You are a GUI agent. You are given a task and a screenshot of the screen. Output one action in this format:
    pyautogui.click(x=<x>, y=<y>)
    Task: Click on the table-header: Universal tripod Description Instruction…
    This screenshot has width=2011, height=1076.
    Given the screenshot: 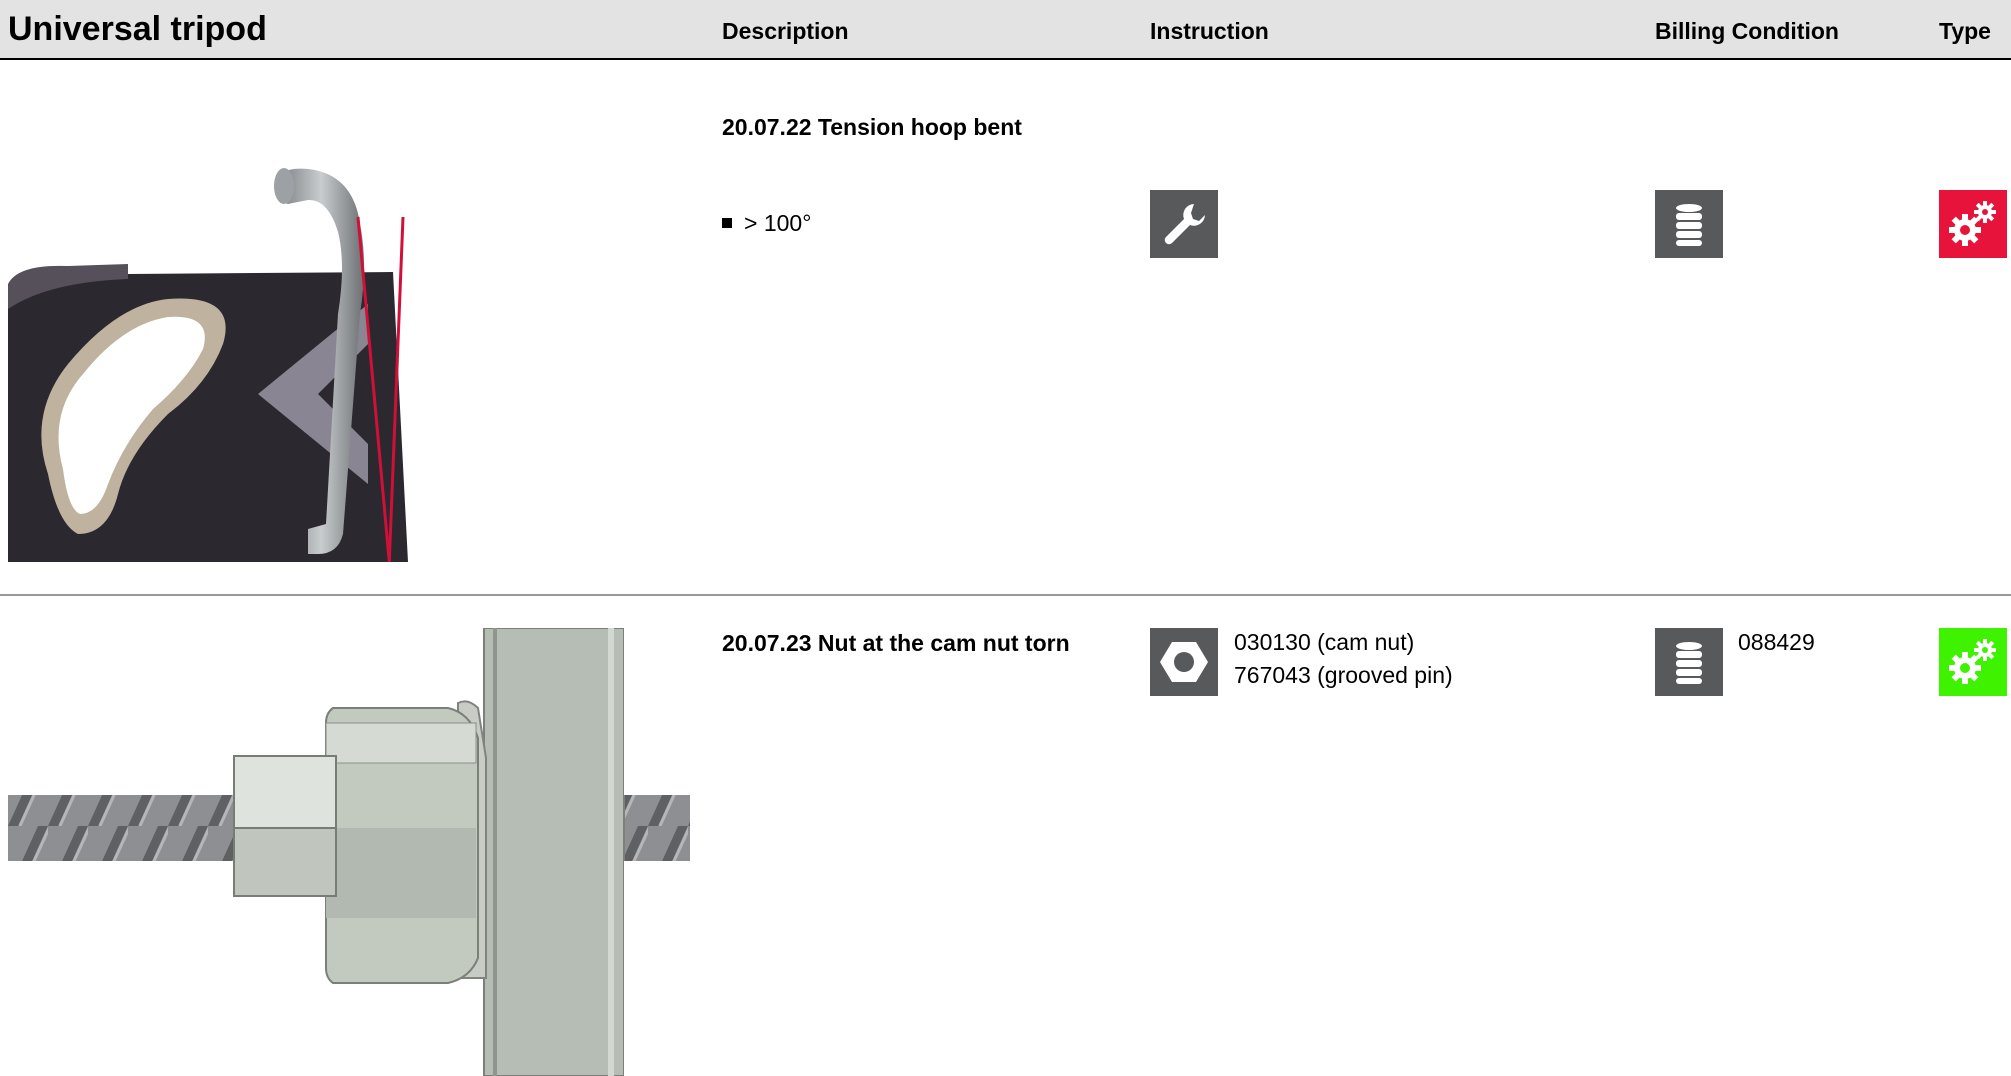 What is the action you would take?
    pyautogui.click(x=1005, y=30)
    